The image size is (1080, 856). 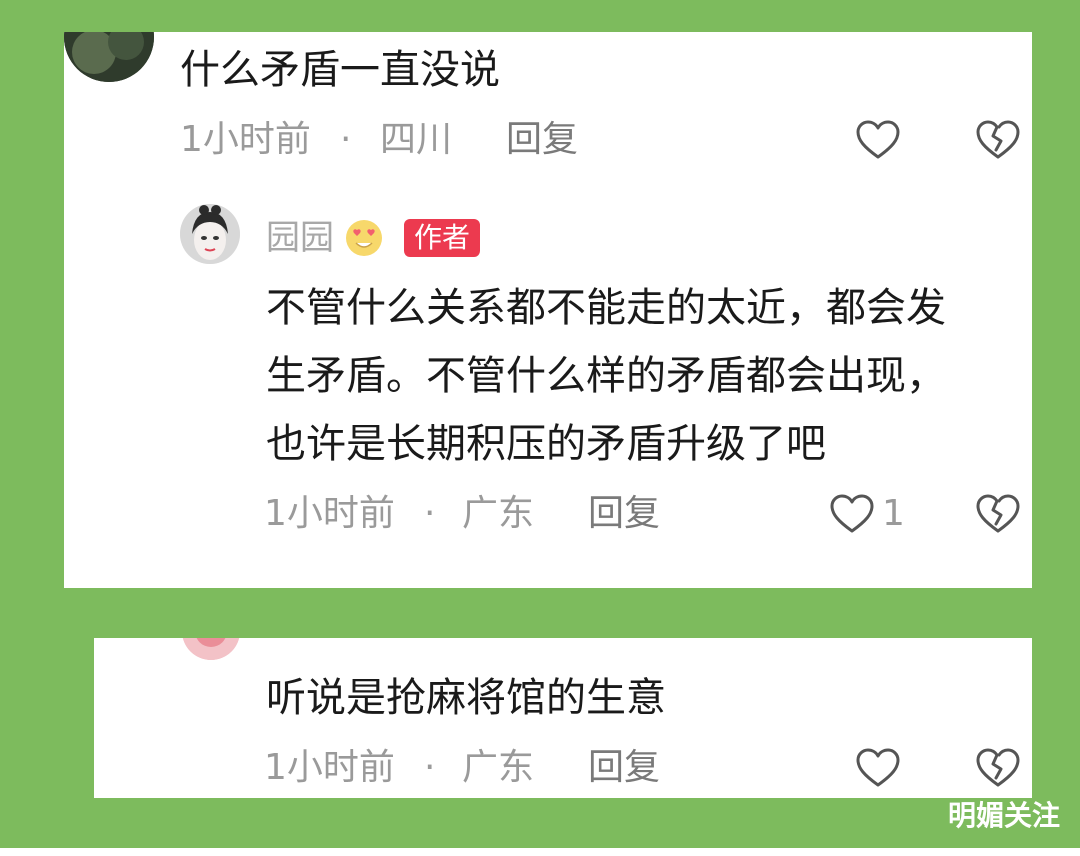 I want to click on heart-eyes-emoji-icon, so click(x=364, y=238).